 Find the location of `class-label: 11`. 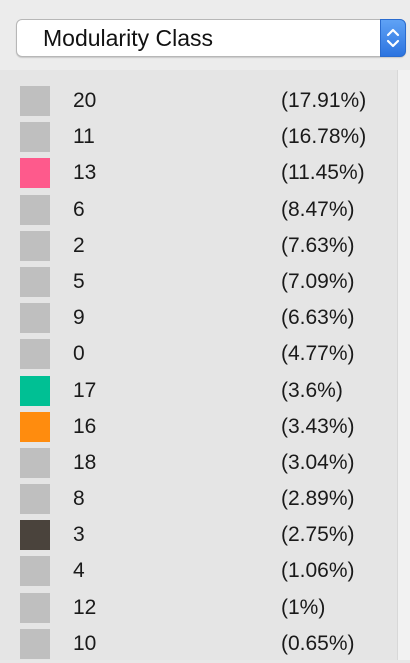

class-label: 11 is located at coordinates (84, 137).